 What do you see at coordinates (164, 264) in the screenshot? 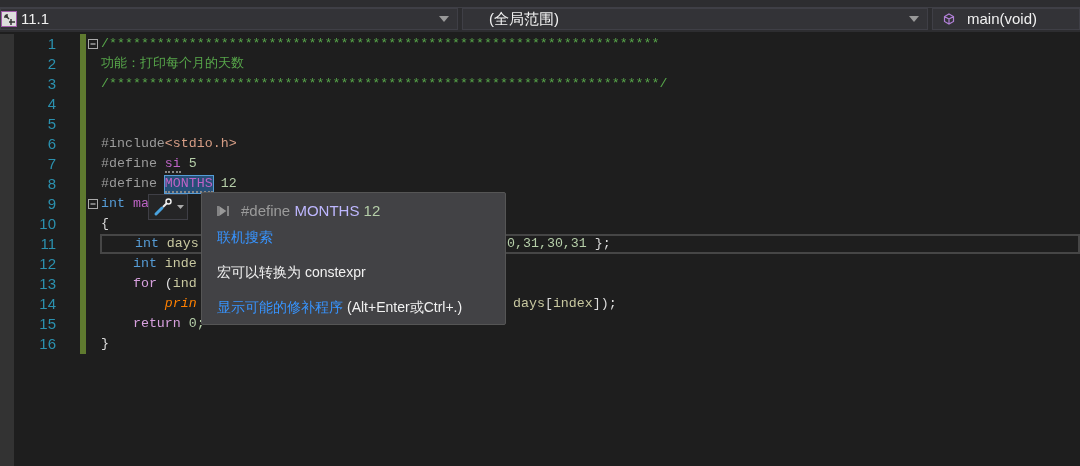
I see `code-line: int inde` at bounding box center [164, 264].